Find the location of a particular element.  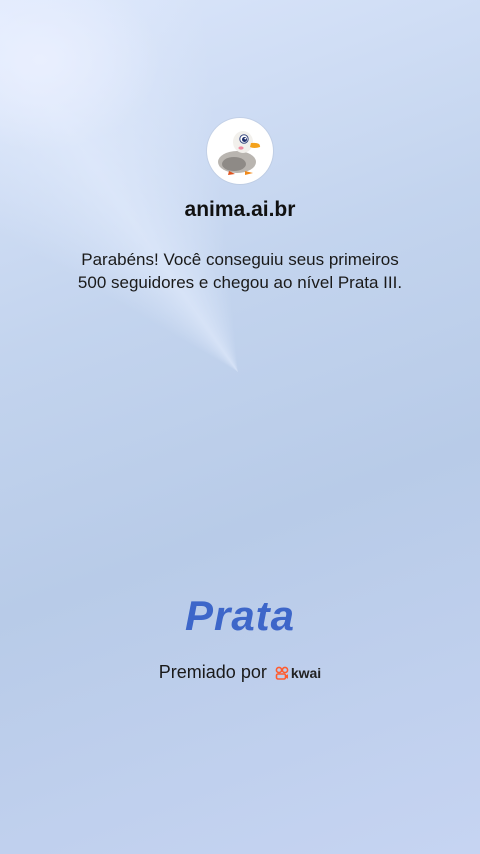

kwai-logo-icon is located at coordinates (282, 673).